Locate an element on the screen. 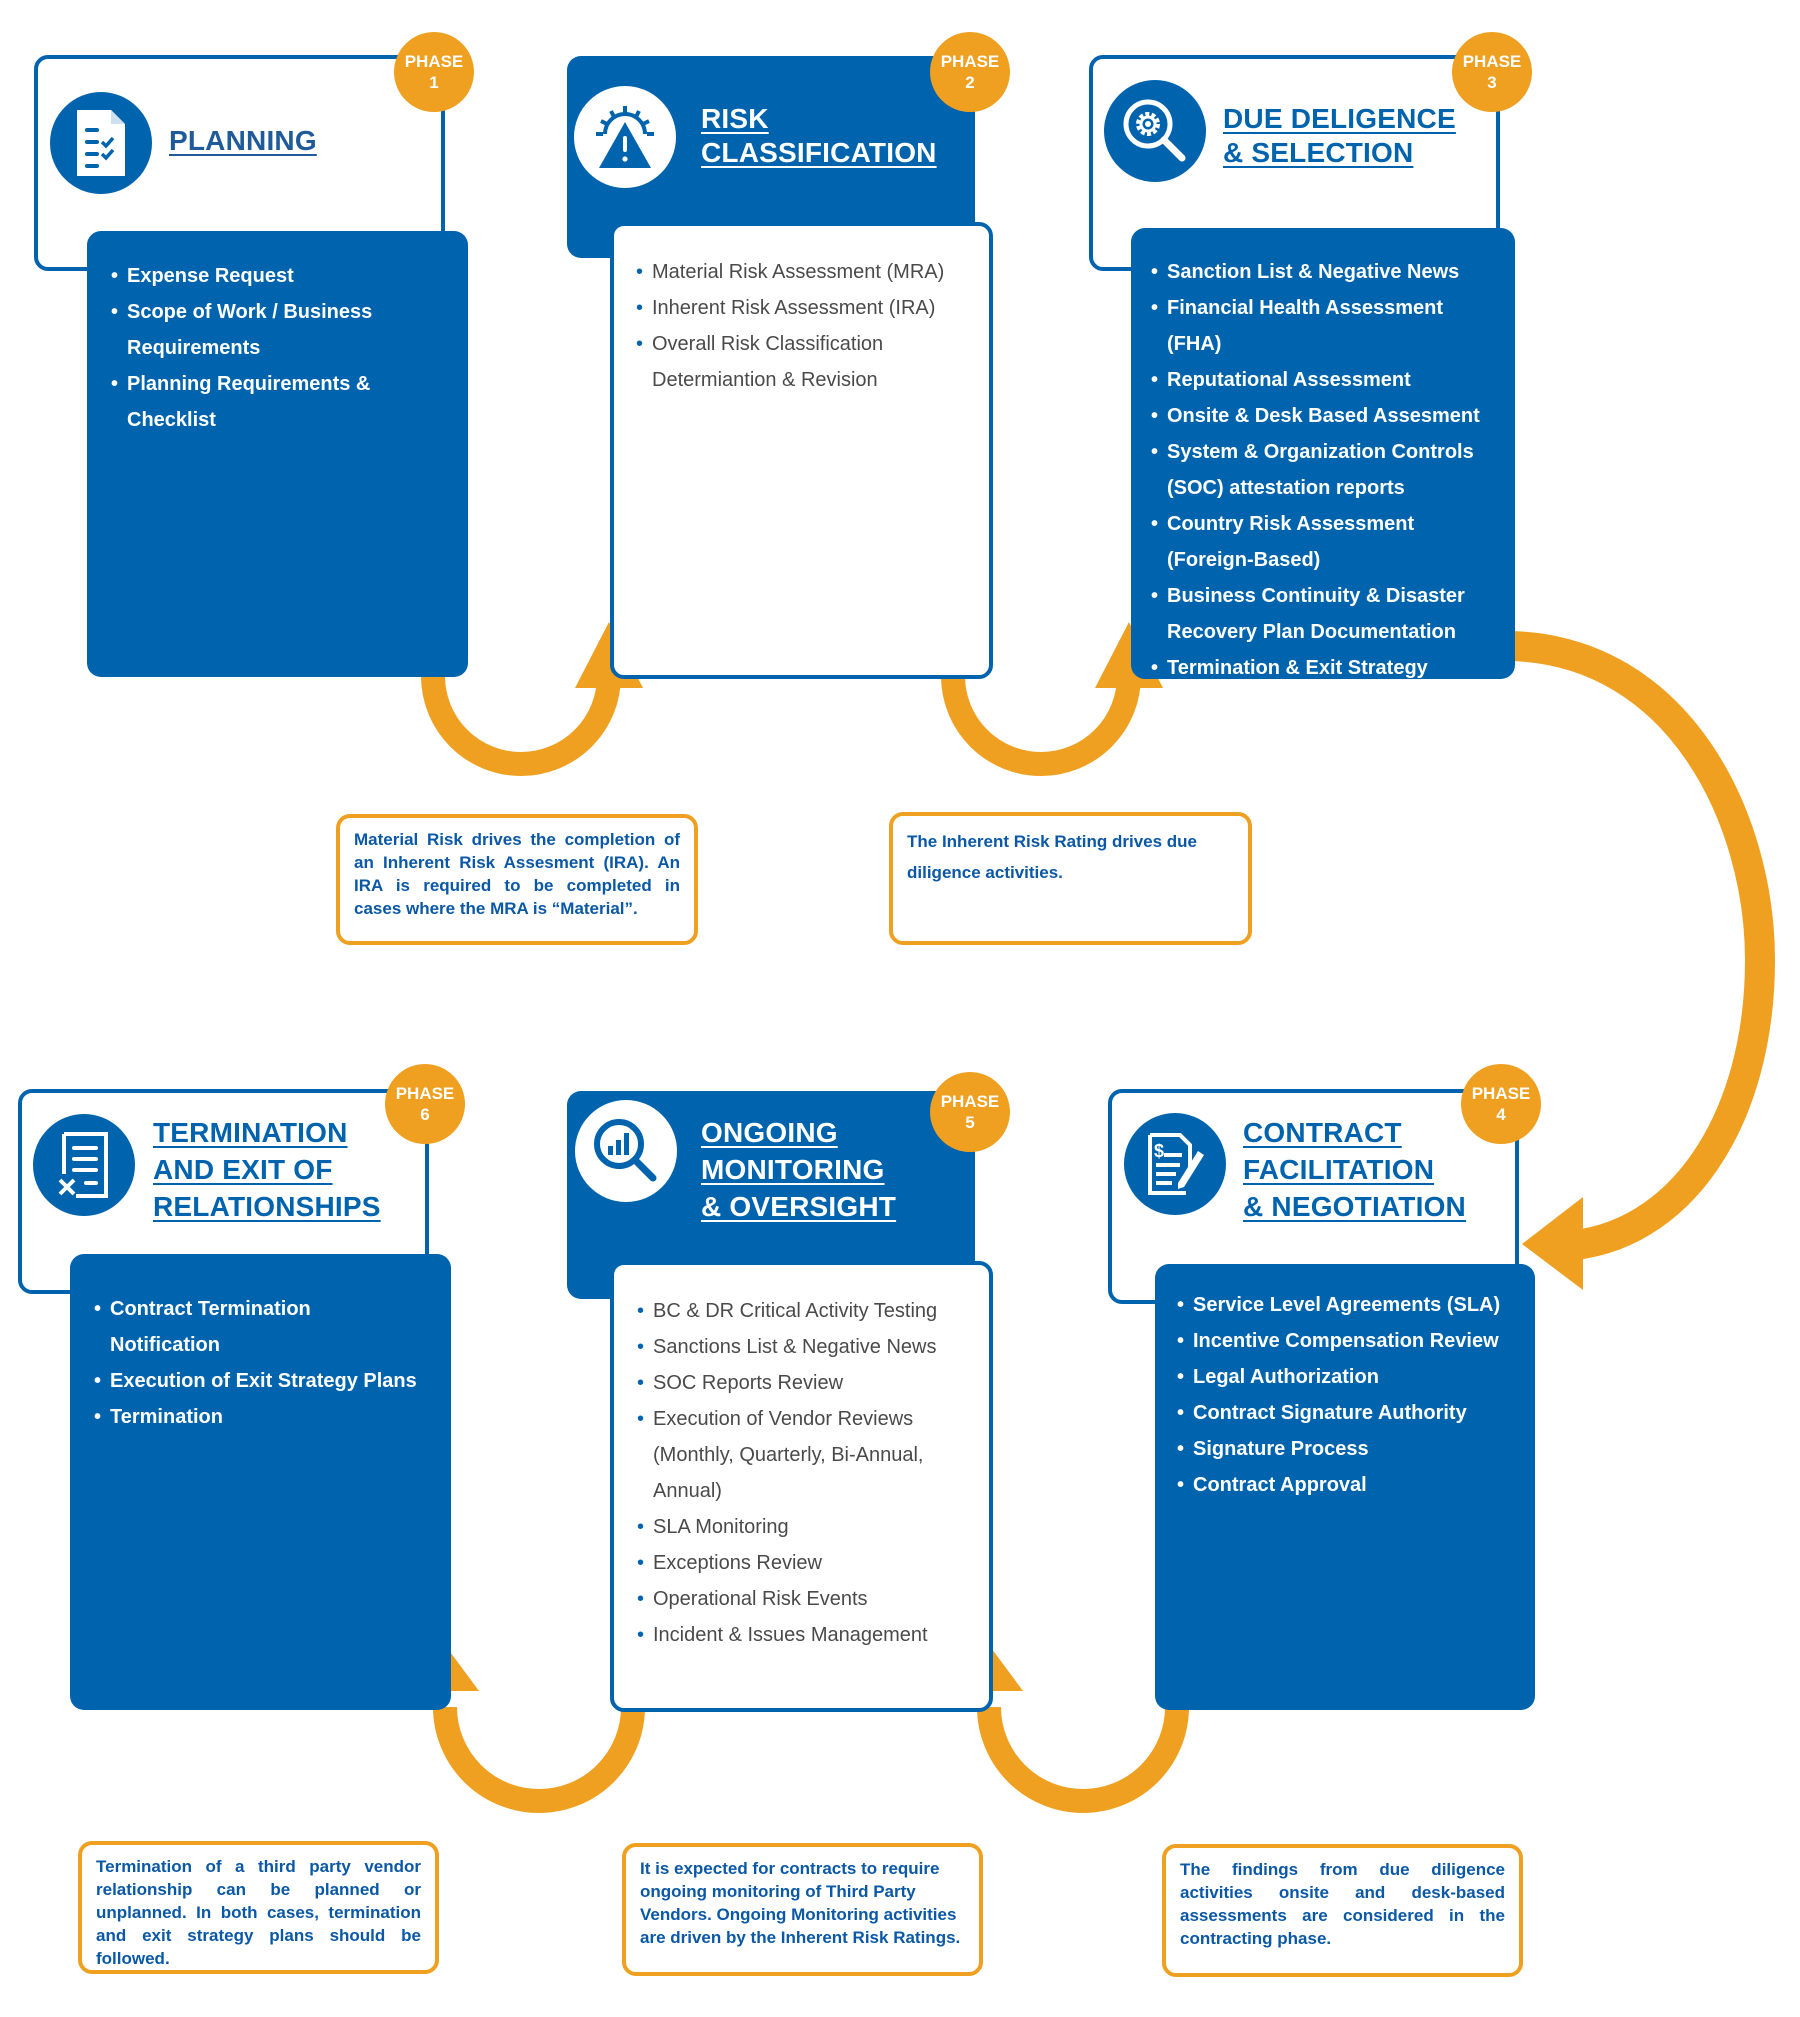  list-item: Financial Health Assessment (FHA) is located at coordinates (1326, 326).